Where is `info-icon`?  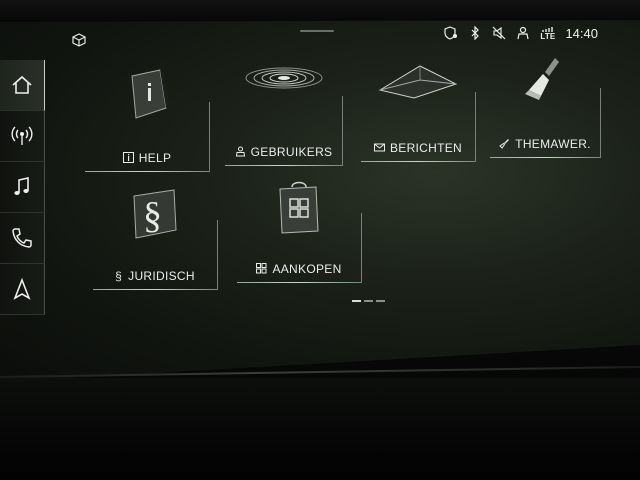
info-icon is located at coordinates (128, 157).